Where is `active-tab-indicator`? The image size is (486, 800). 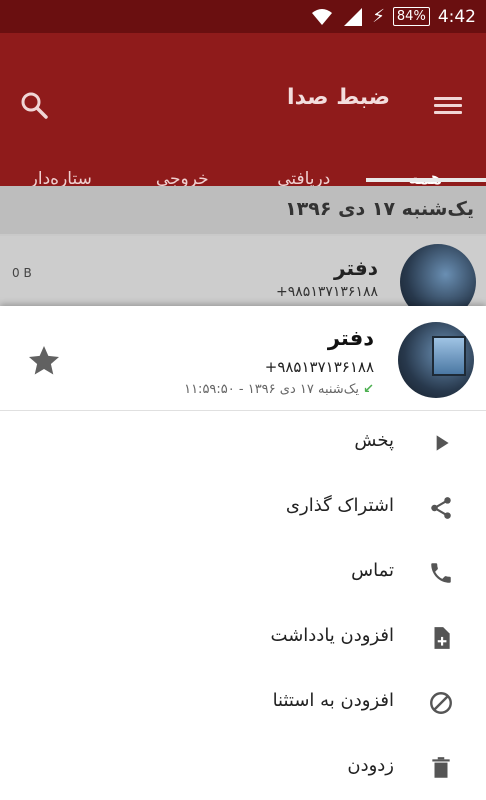 active-tab-indicator is located at coordinates (426, 180).